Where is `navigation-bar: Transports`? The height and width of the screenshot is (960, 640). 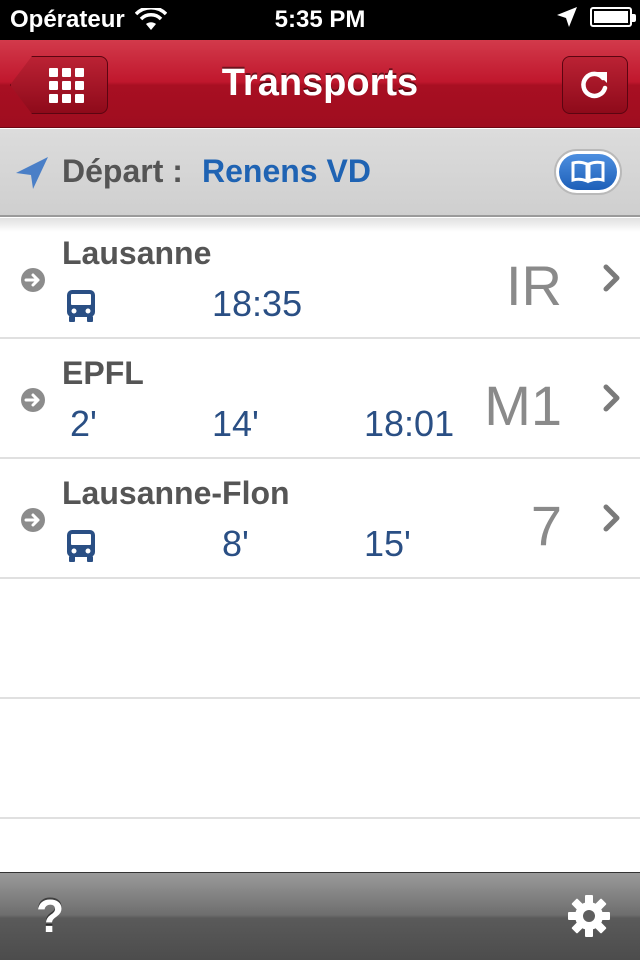
navigation-bar: Transports is located at coordinates (320, 84).